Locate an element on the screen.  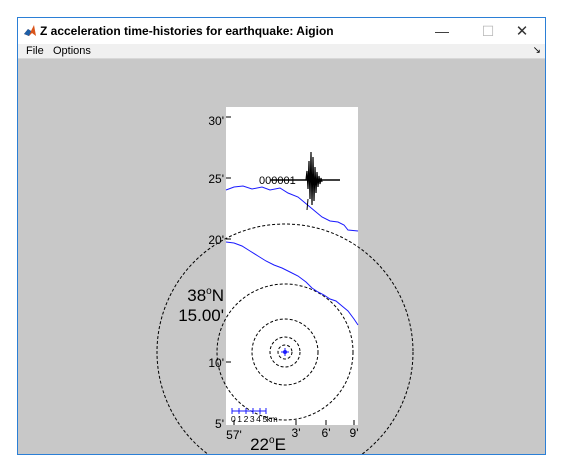
close-button: ✕ is located at coordinates (522, 31).